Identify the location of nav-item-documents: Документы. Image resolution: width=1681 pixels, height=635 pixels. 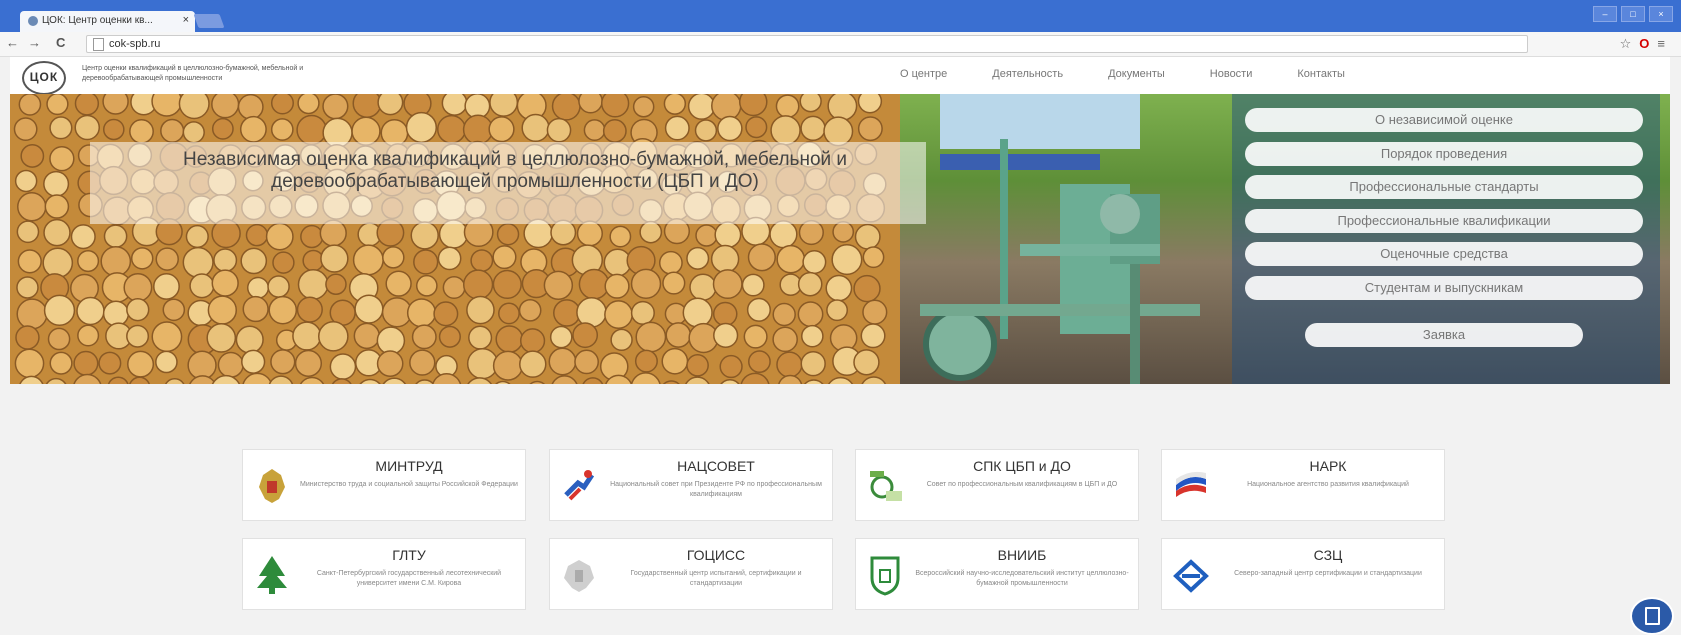
(1136, 74).